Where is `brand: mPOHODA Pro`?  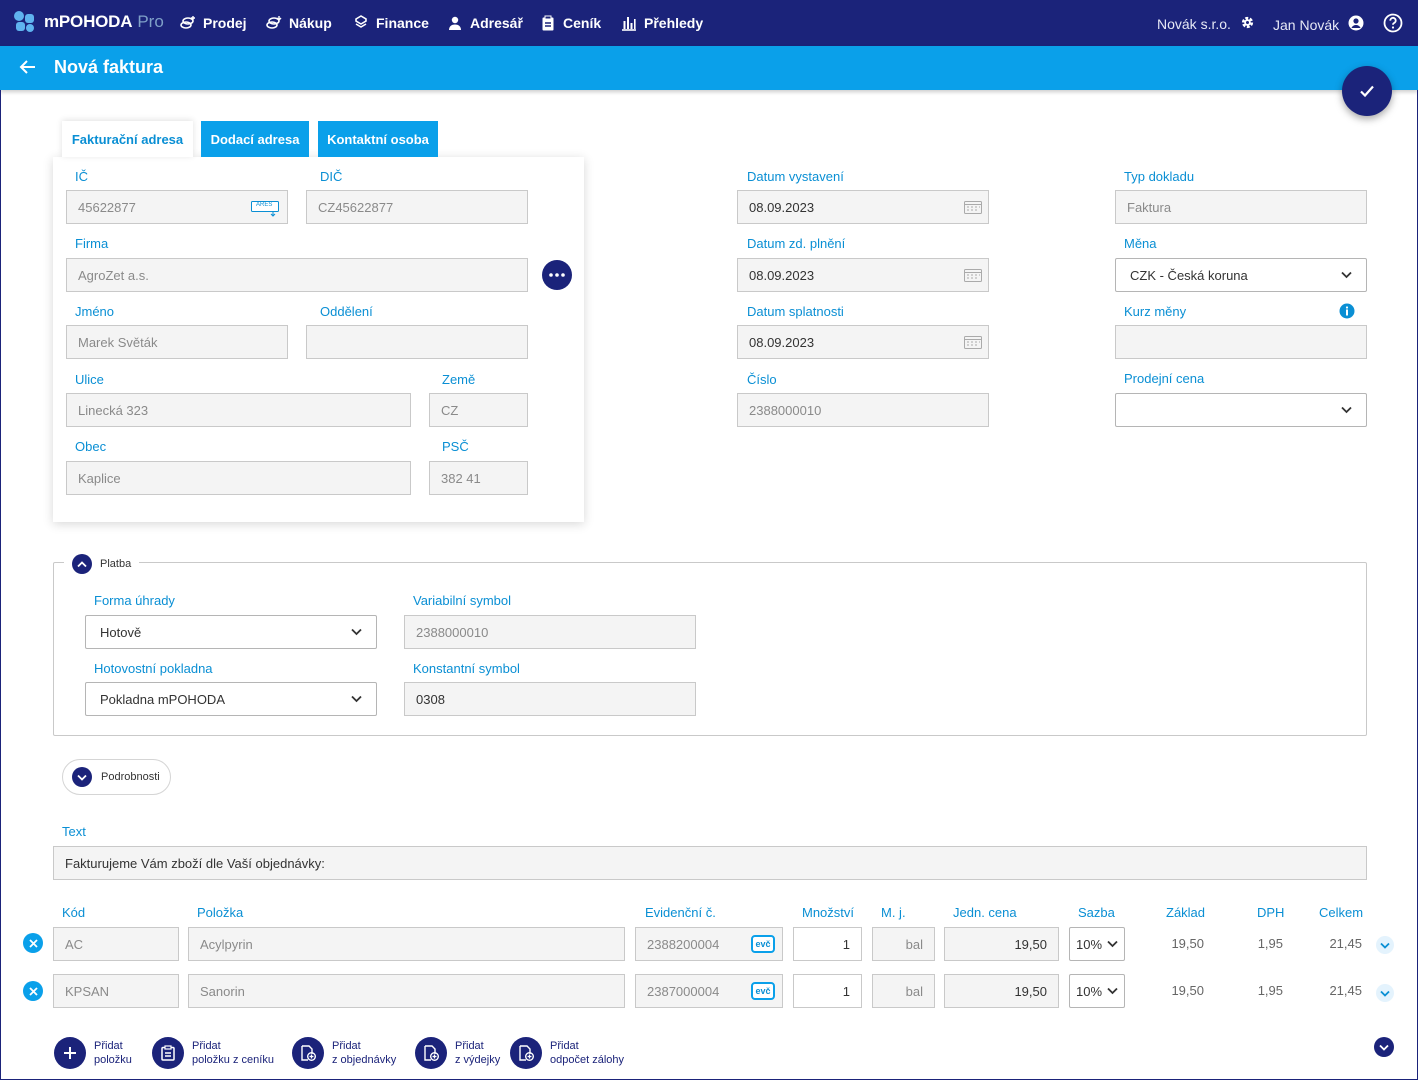
brand: mPOHODA Pro is located at coordinates (89, 22).